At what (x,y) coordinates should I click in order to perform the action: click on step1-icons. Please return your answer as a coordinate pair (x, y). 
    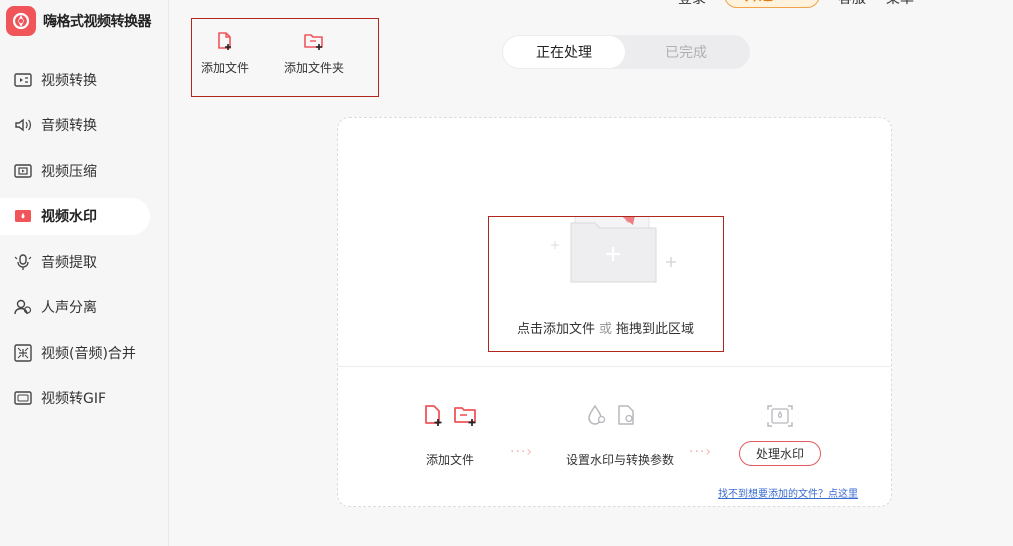
    Looking at the image, I should click on (451, 417).